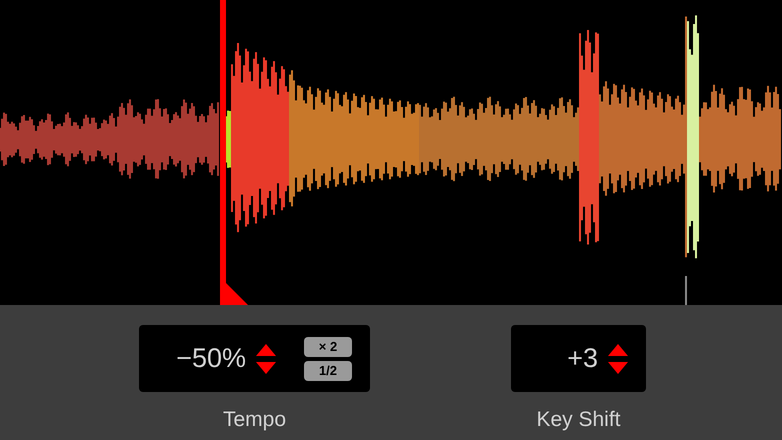 Image resolution: width=782 pixels, height=440 pixels. What do you see at coordinates (328, 370) in the screenshot?
I see `multiplier-button: 1/2` at bounding box center [328, 370].